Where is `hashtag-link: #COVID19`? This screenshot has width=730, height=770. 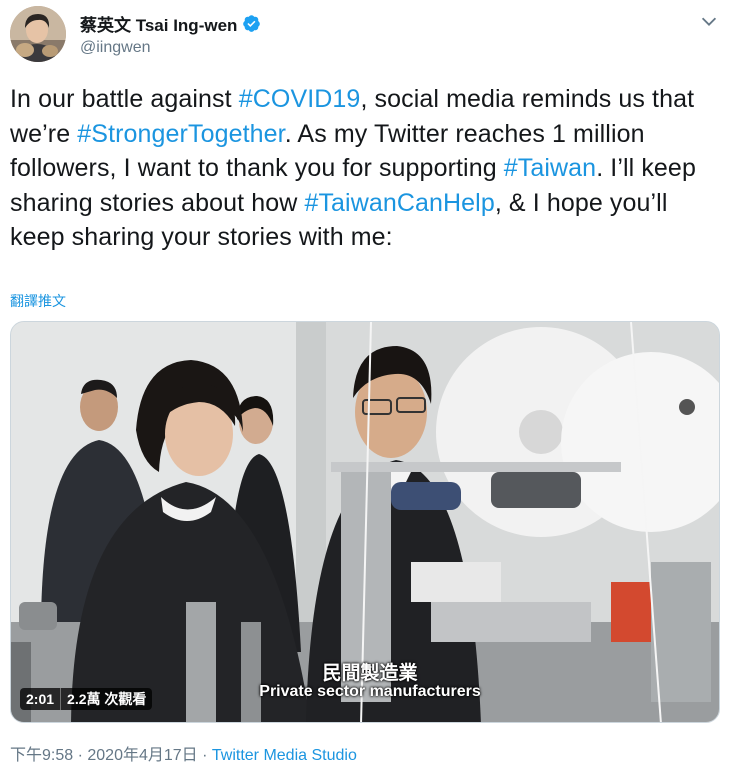 hashtag-link: #COVID19 is located at coordinates (300, 99).